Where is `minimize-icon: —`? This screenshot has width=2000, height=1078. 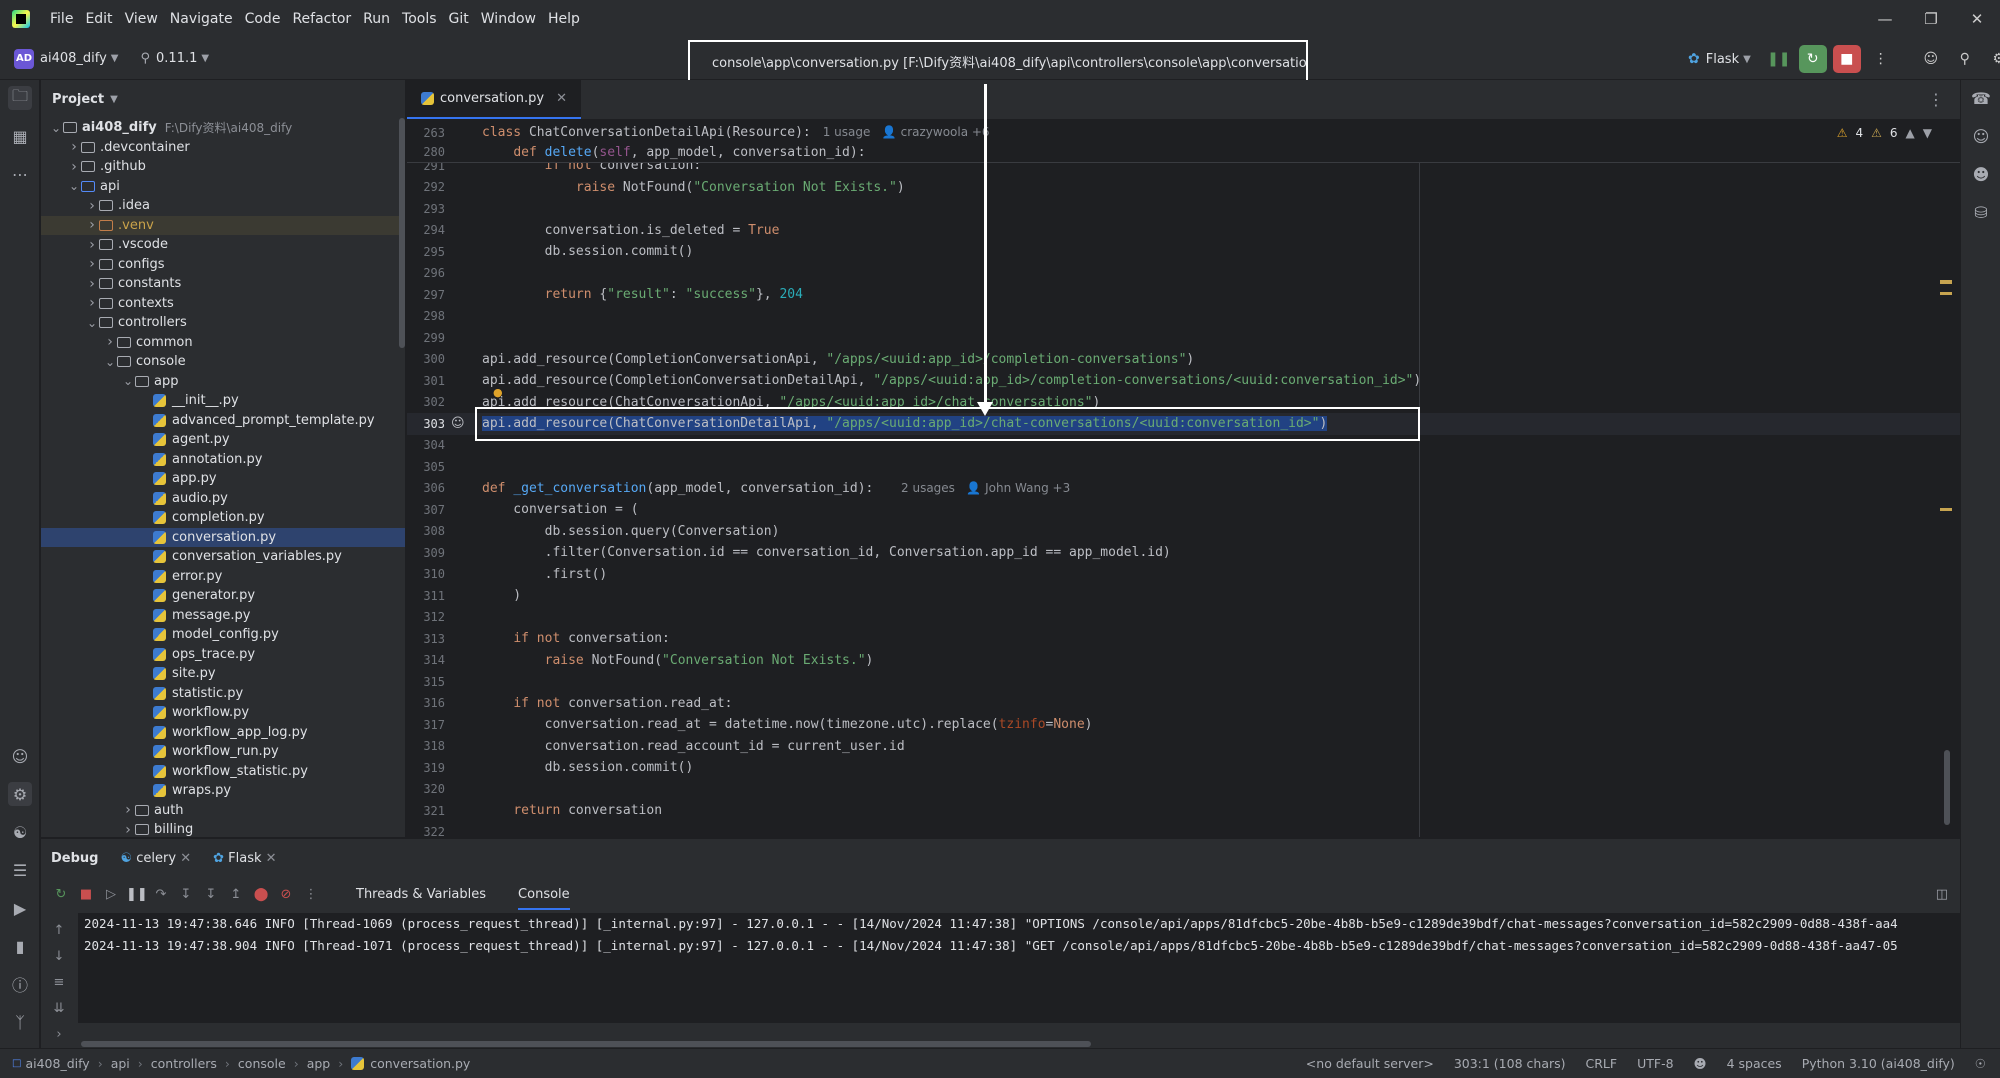 minimize-icon: — is located at coordinates (1885, 19).